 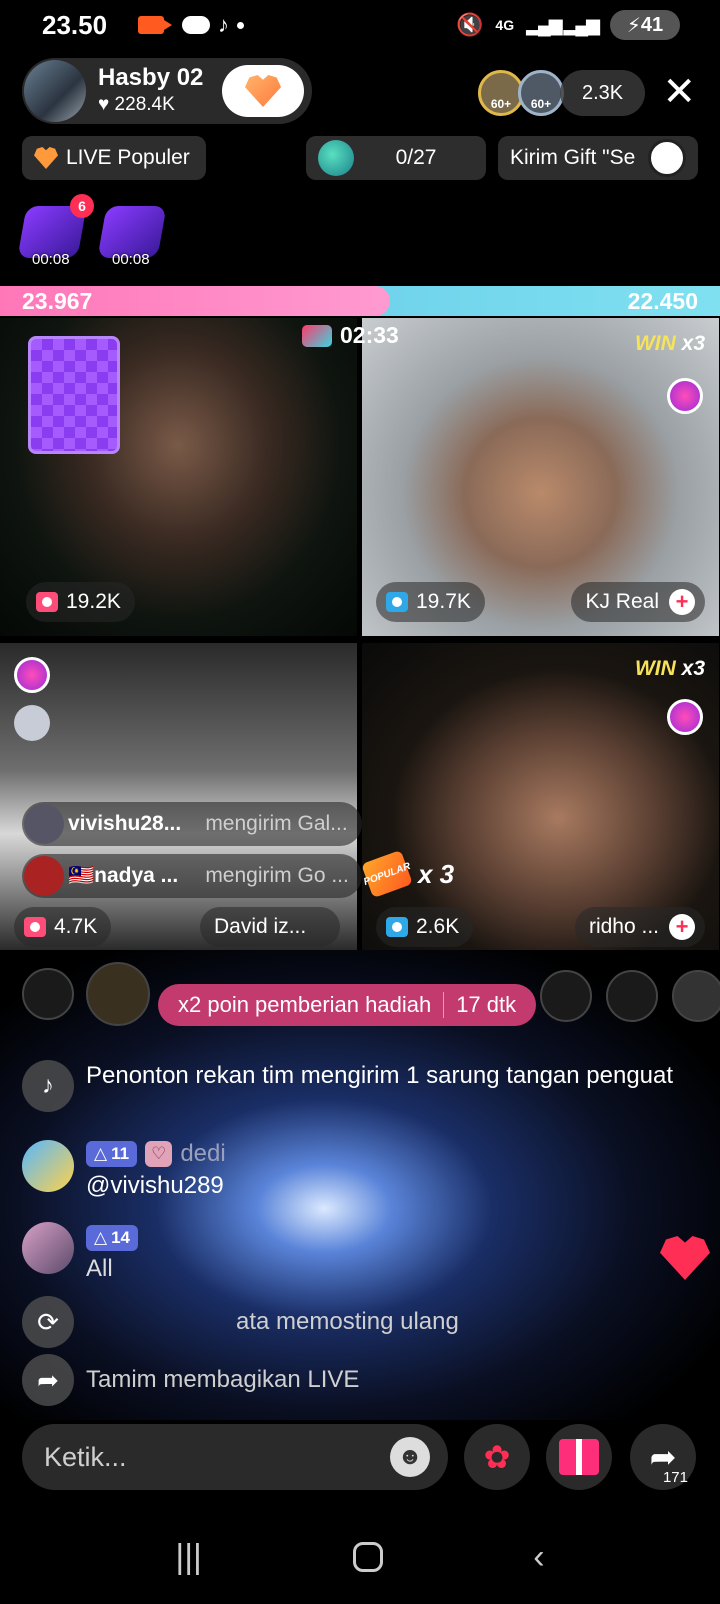 I want to click on count-badge: 6, so click(x=82, y=206).